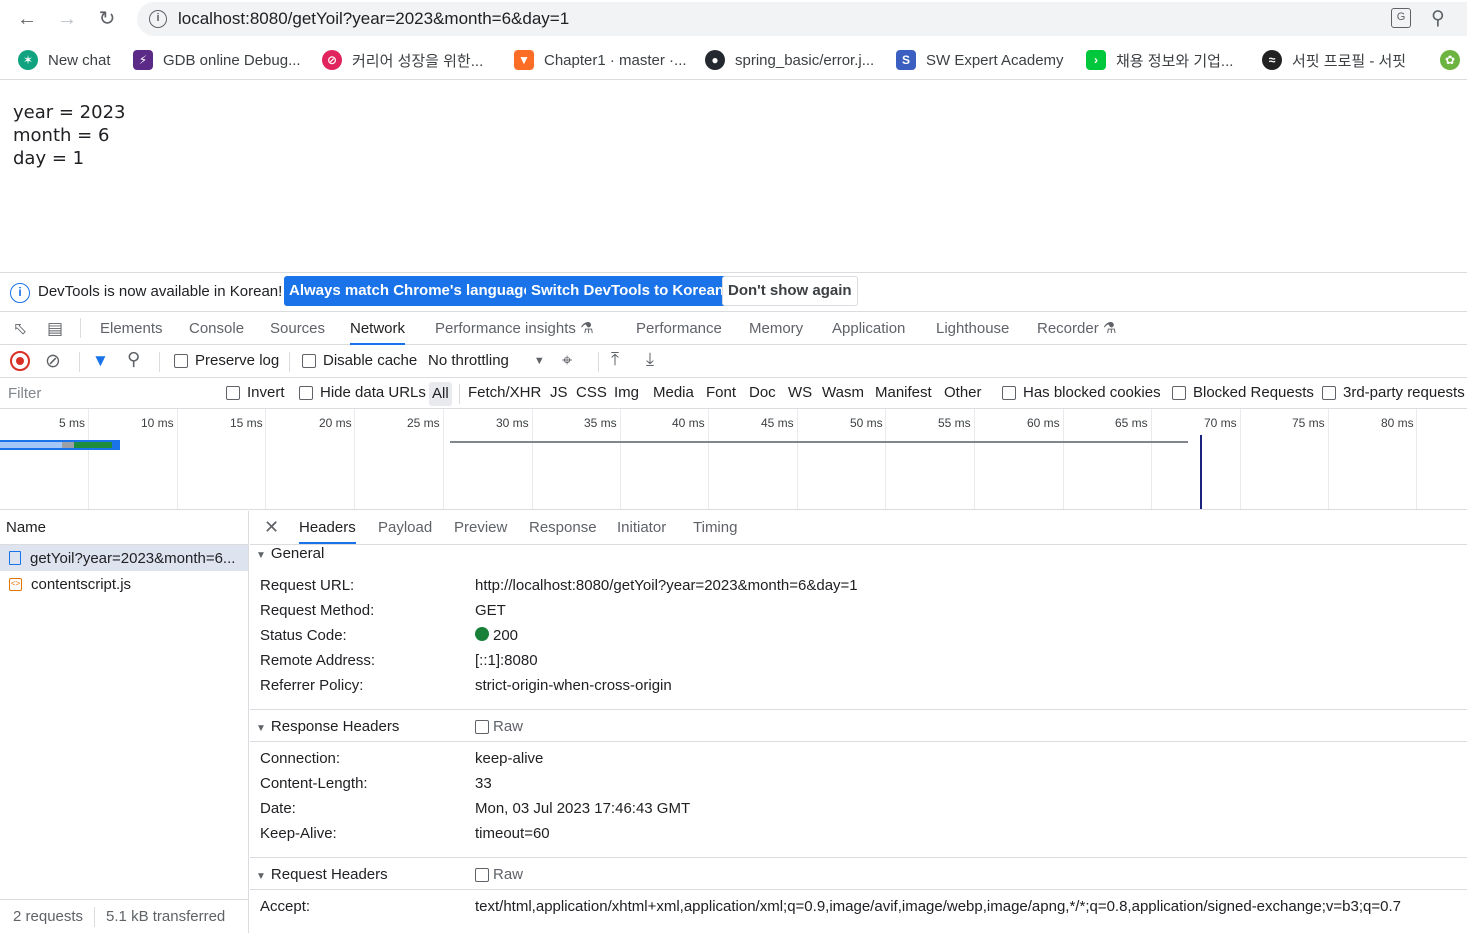 Image resolution: width=1467 pixels, height=933 pixels. I want to click on tab-lighthouse: Lighthouse, so click(972, 328).